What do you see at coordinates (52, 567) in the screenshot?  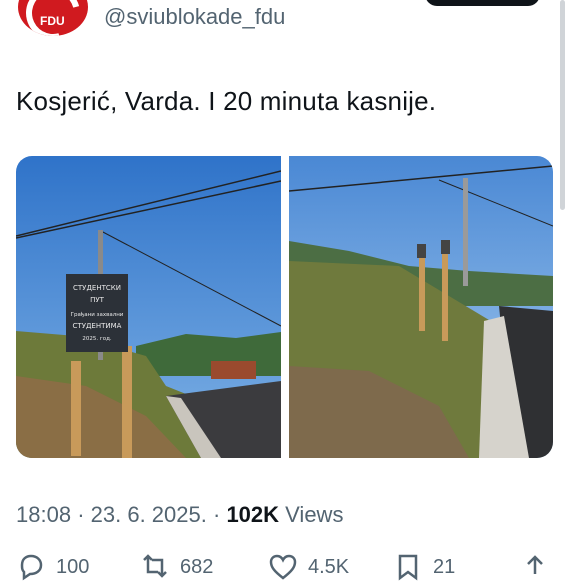 I see `reply-button: 100` at bounding box center [52, 567].